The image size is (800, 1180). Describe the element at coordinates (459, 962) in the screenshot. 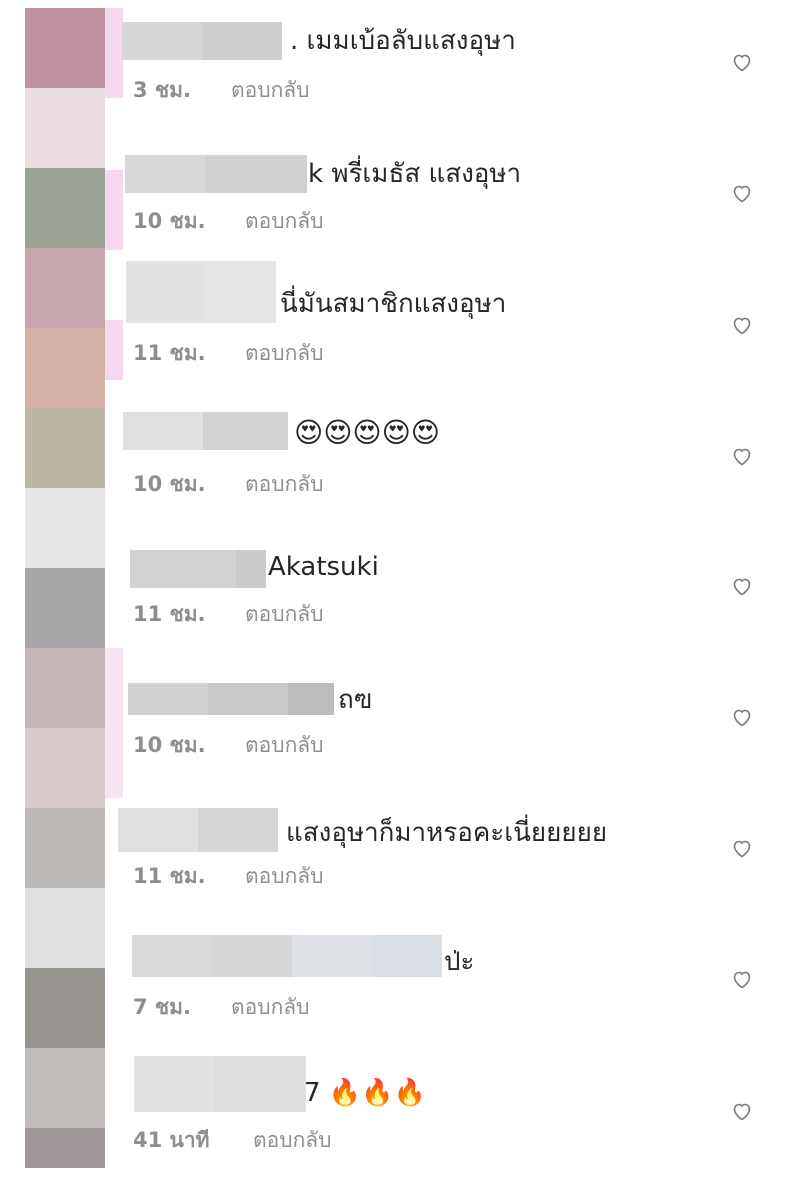

I see `comment-text: ป่ะ` at that location.